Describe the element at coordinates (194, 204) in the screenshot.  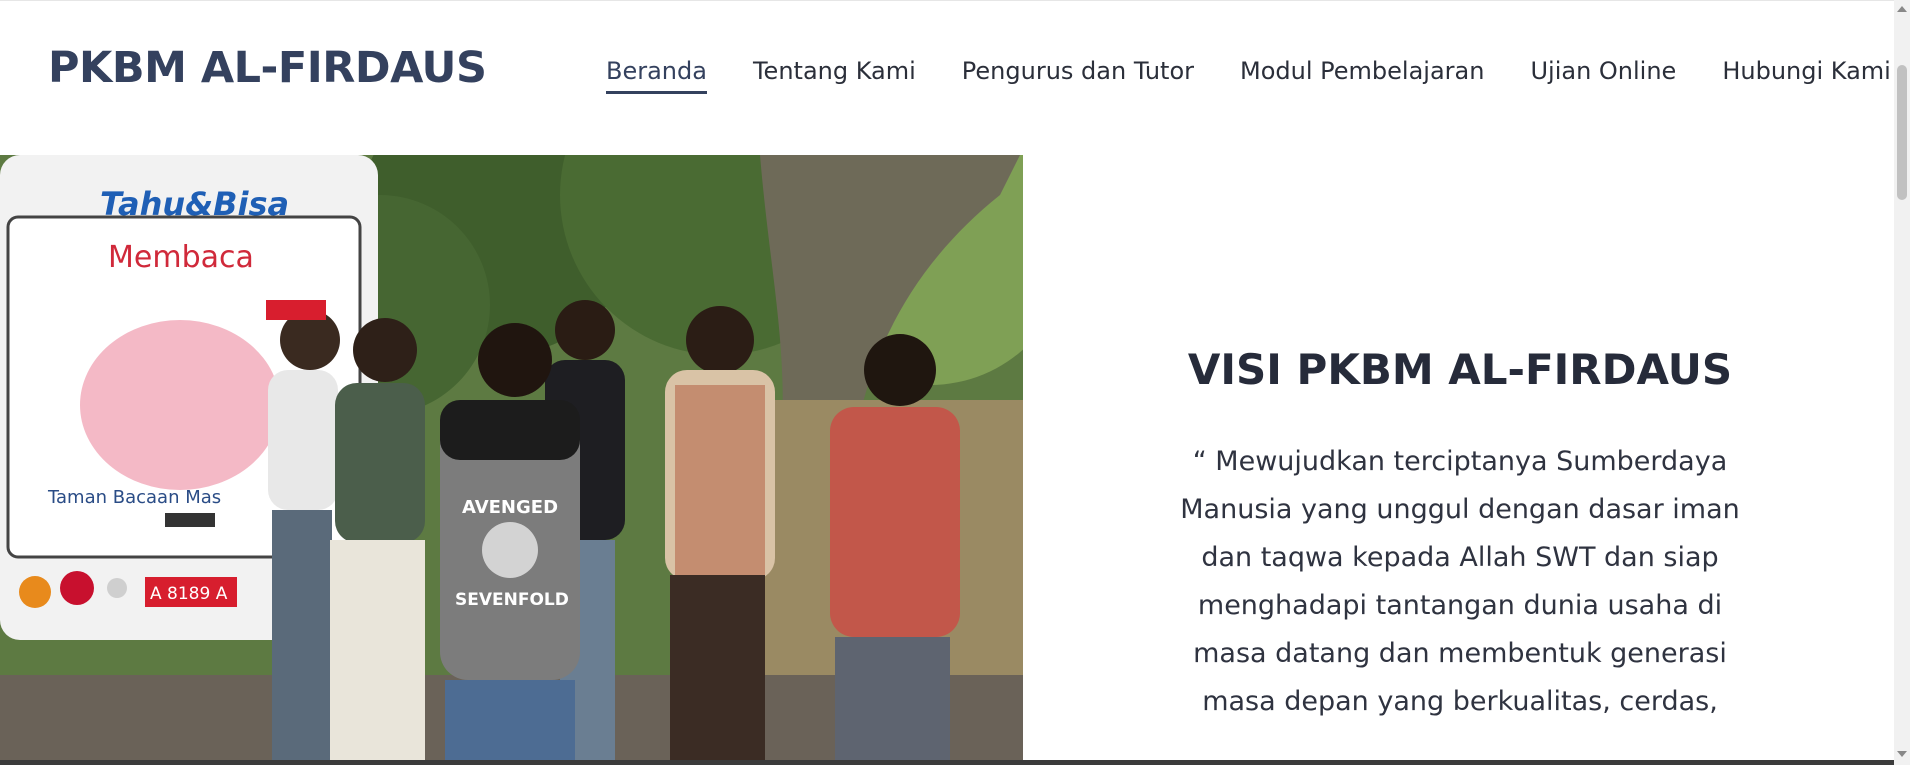
I see `sign-title-text: Tahu&Bisa` at that location.